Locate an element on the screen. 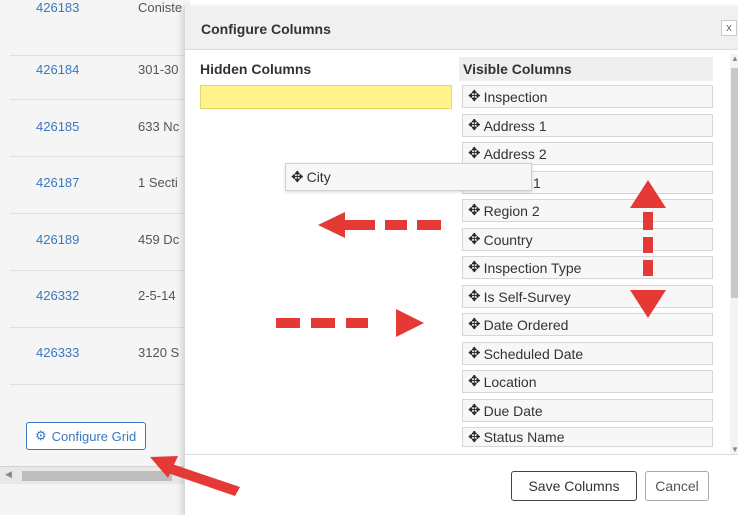 This screenshot has height=515, width=738. row-address: 301-30 is located at coordinates (158, 69).